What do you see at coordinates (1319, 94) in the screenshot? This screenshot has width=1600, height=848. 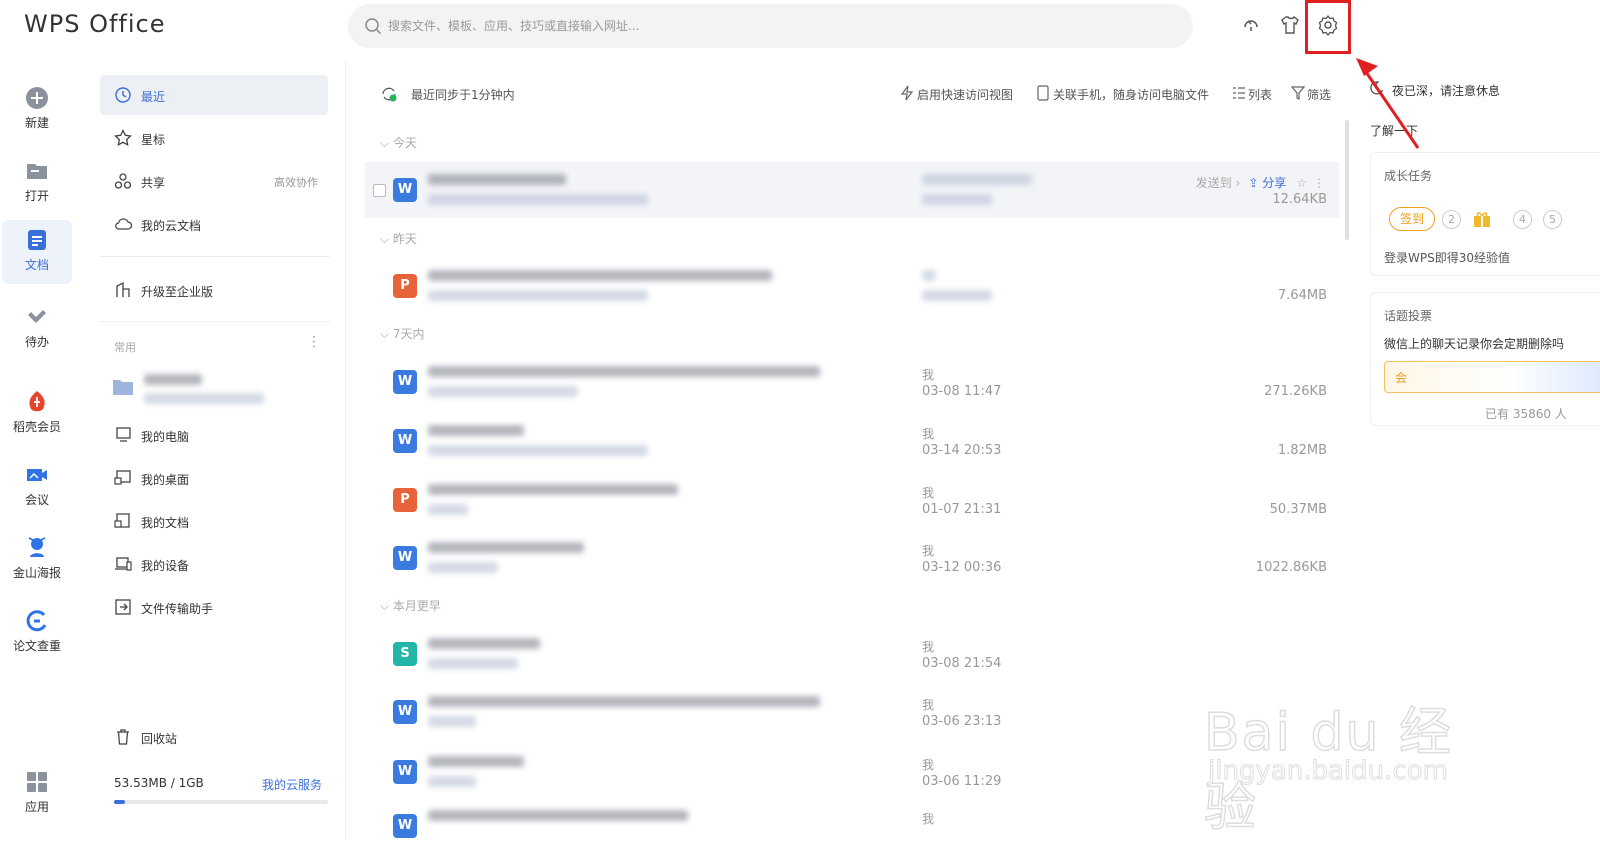 I see `filter-button: 筛选` at bounding box center [1319, 94].